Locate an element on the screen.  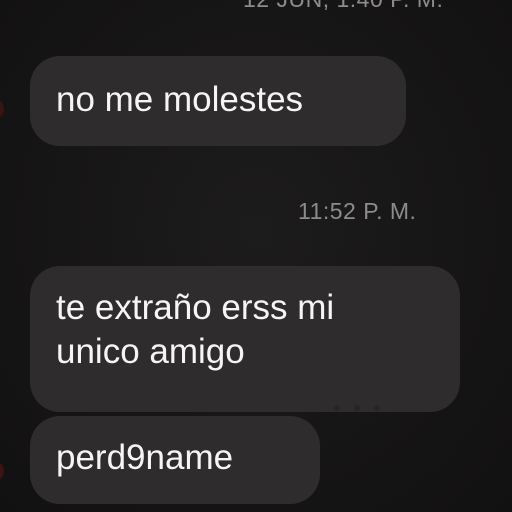
message-text: no me molestes is located at coordinates (180, 99).